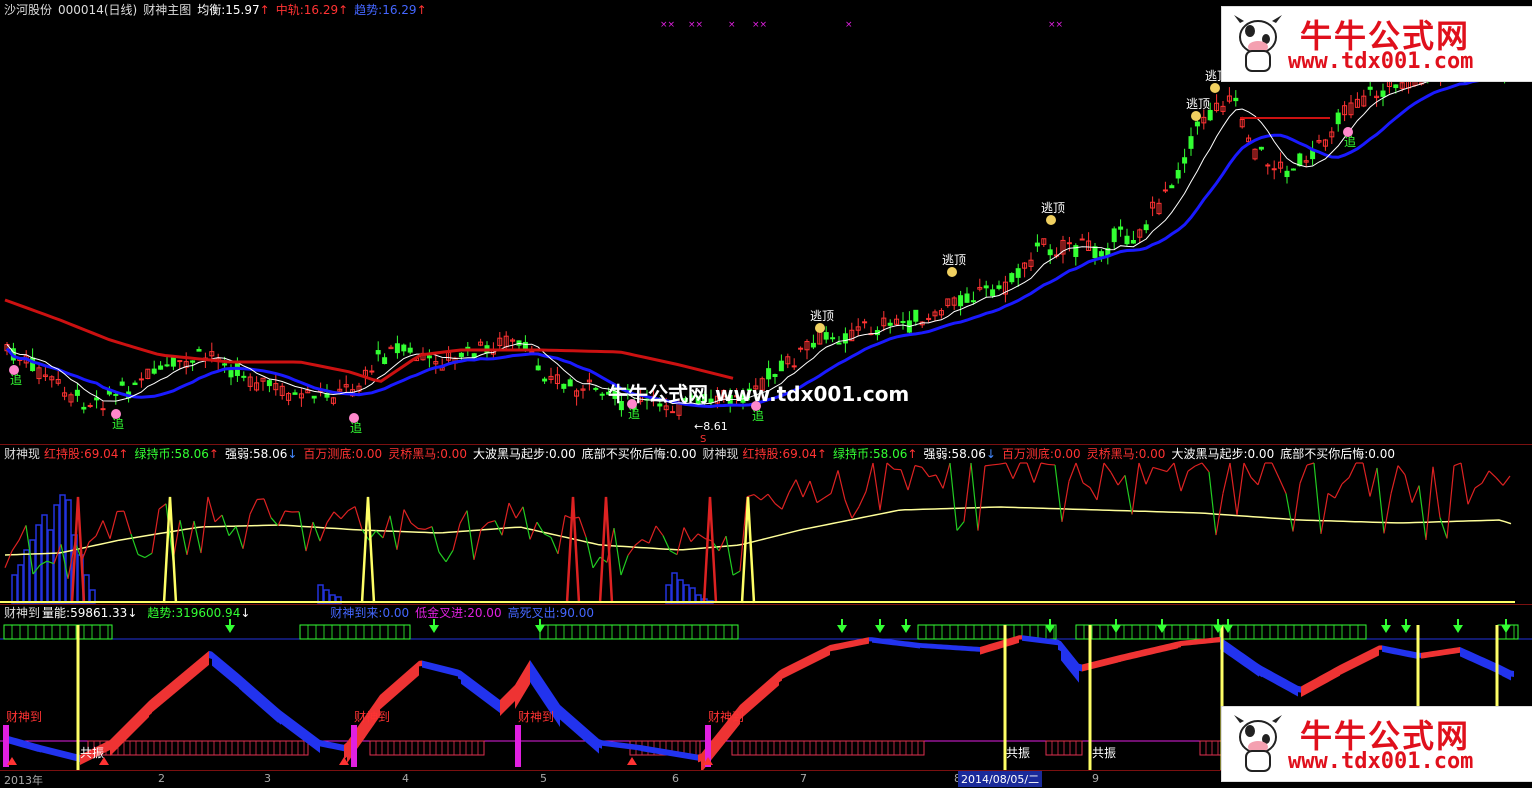 The image size is (1532, 788). What do you see at coordinates (1258, 44) in the screenshot?
I see `cow-logo-icon` at bounding box center [1258, 44].